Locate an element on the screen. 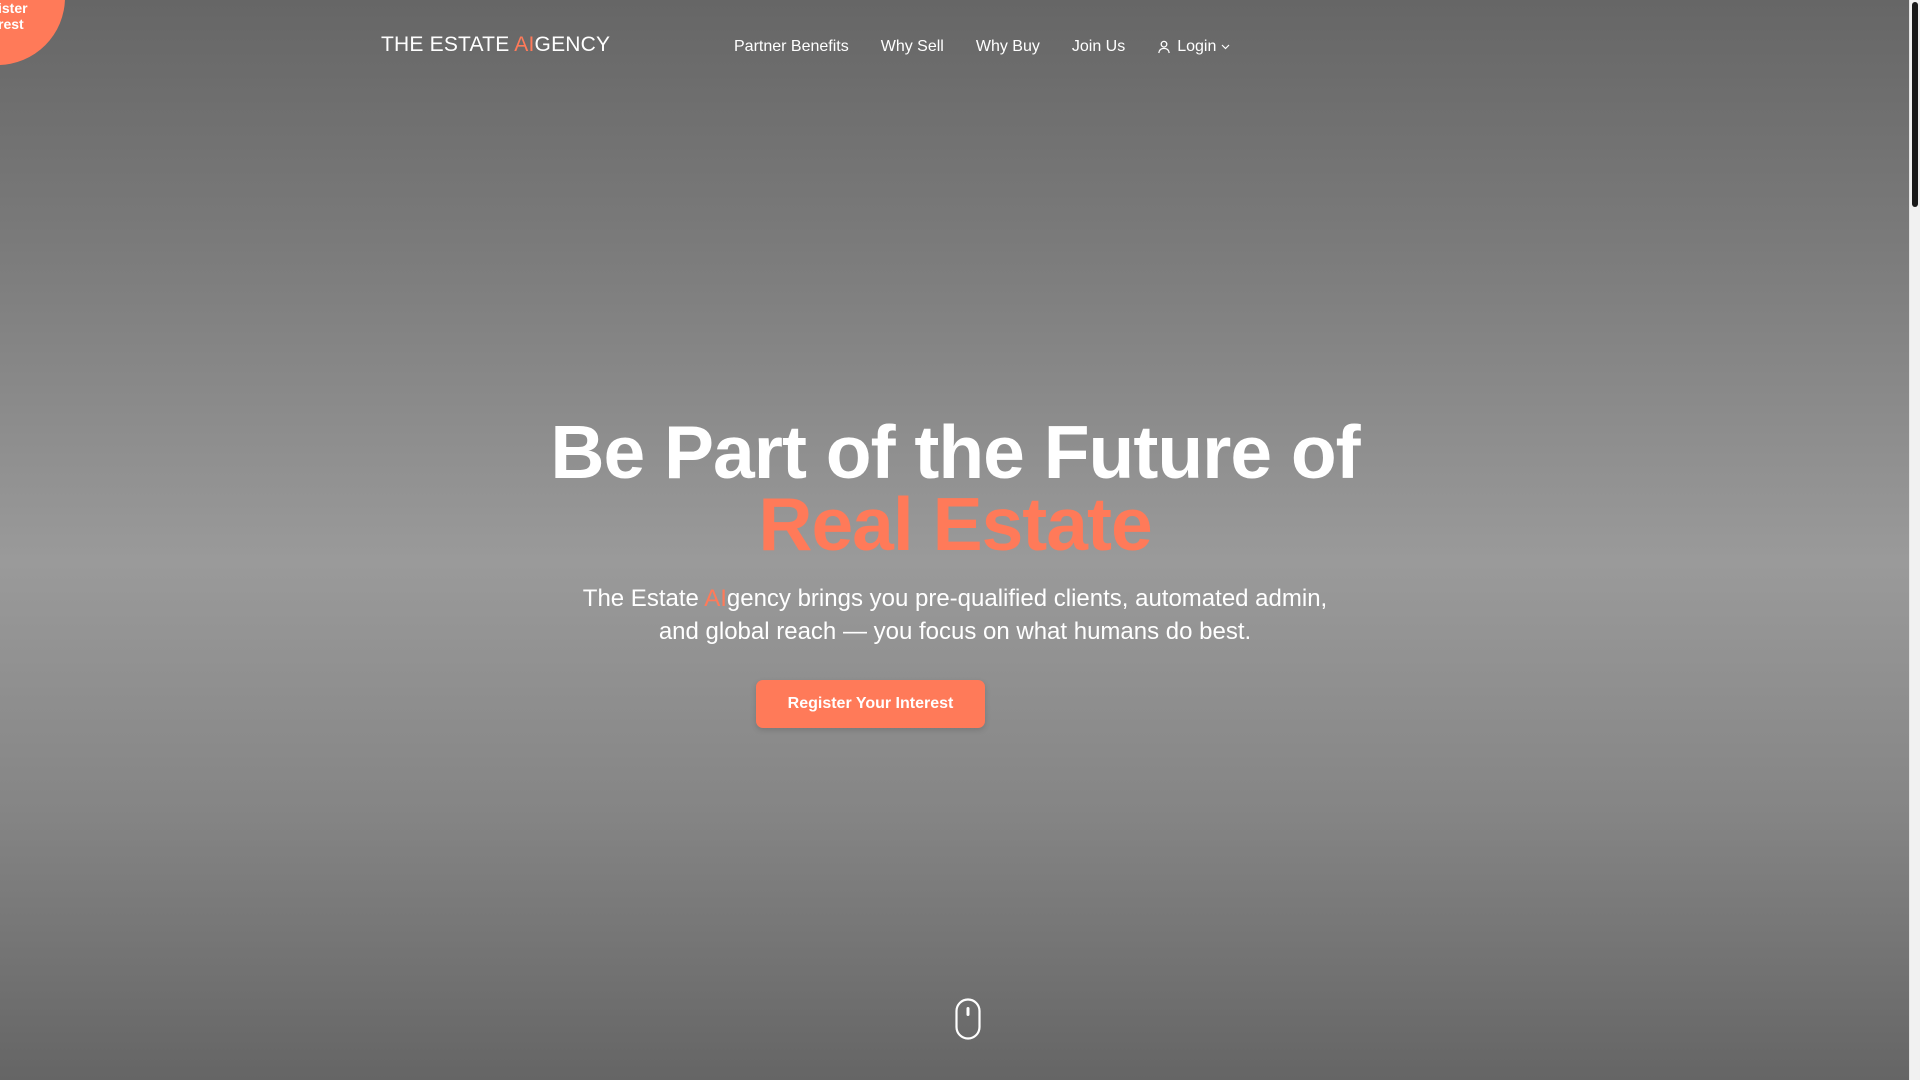  login-menu: Login is located at coordinates (1193, 47).